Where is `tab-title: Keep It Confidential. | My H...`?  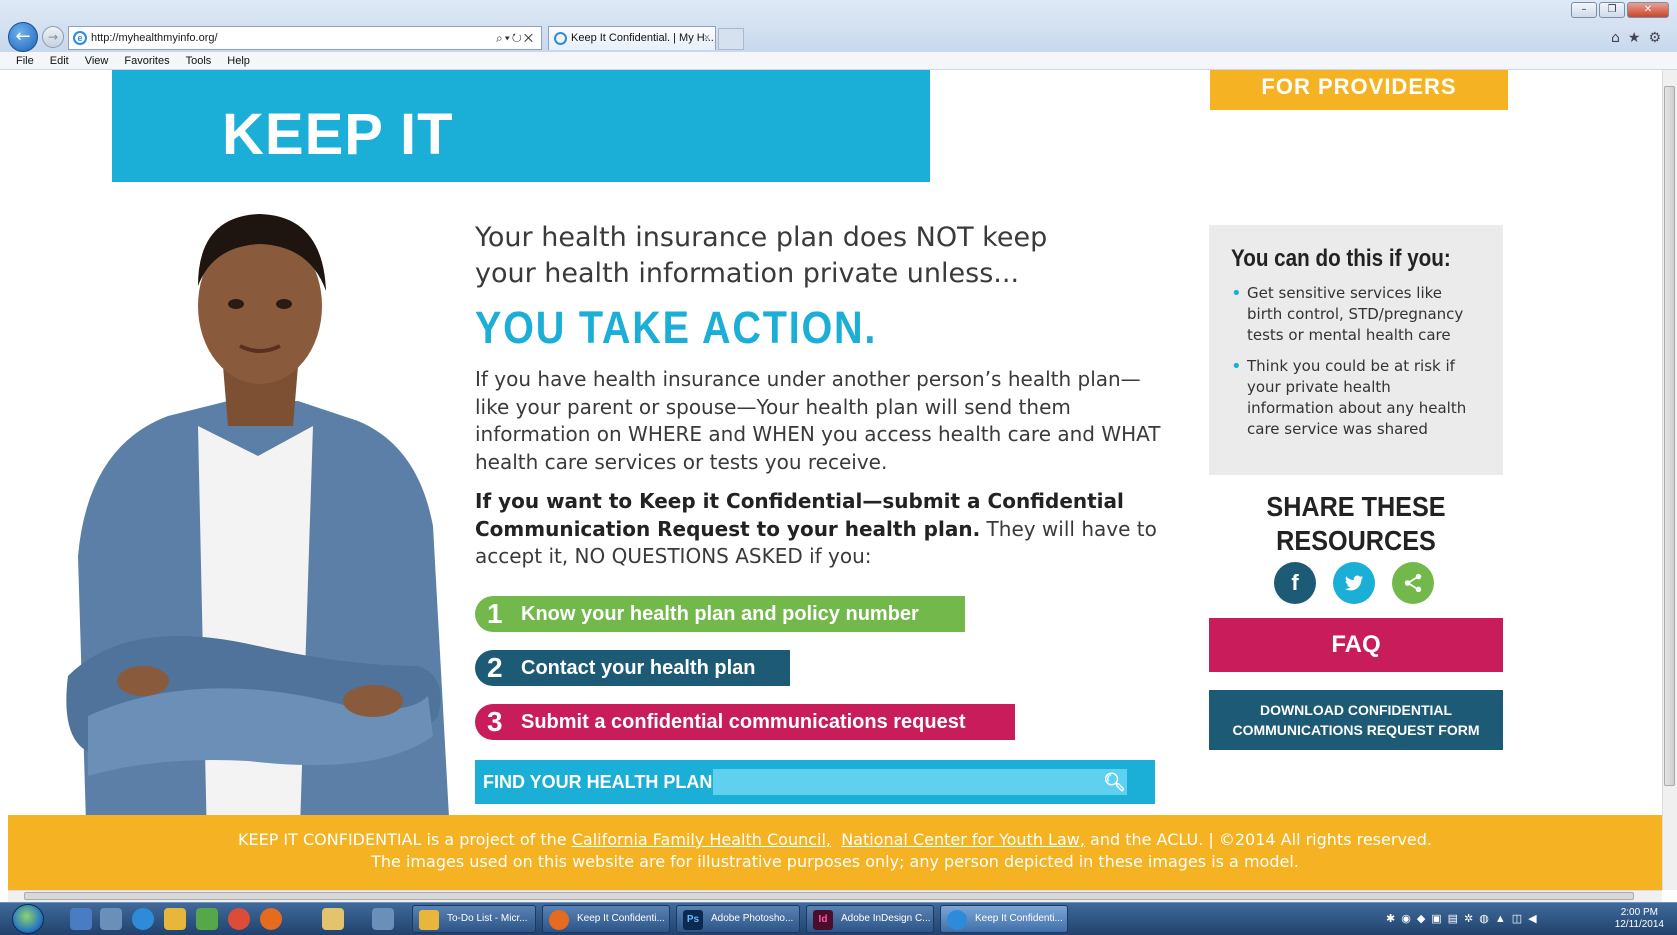 tab-title: Keep It Confidential. | My H... is located at coordinates (642, 38).